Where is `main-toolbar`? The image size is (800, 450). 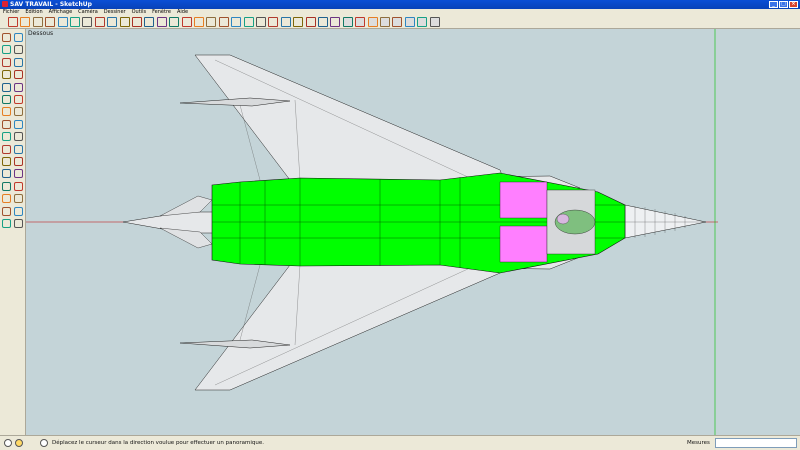
main-toolbar is located at coordinates (400, 22).